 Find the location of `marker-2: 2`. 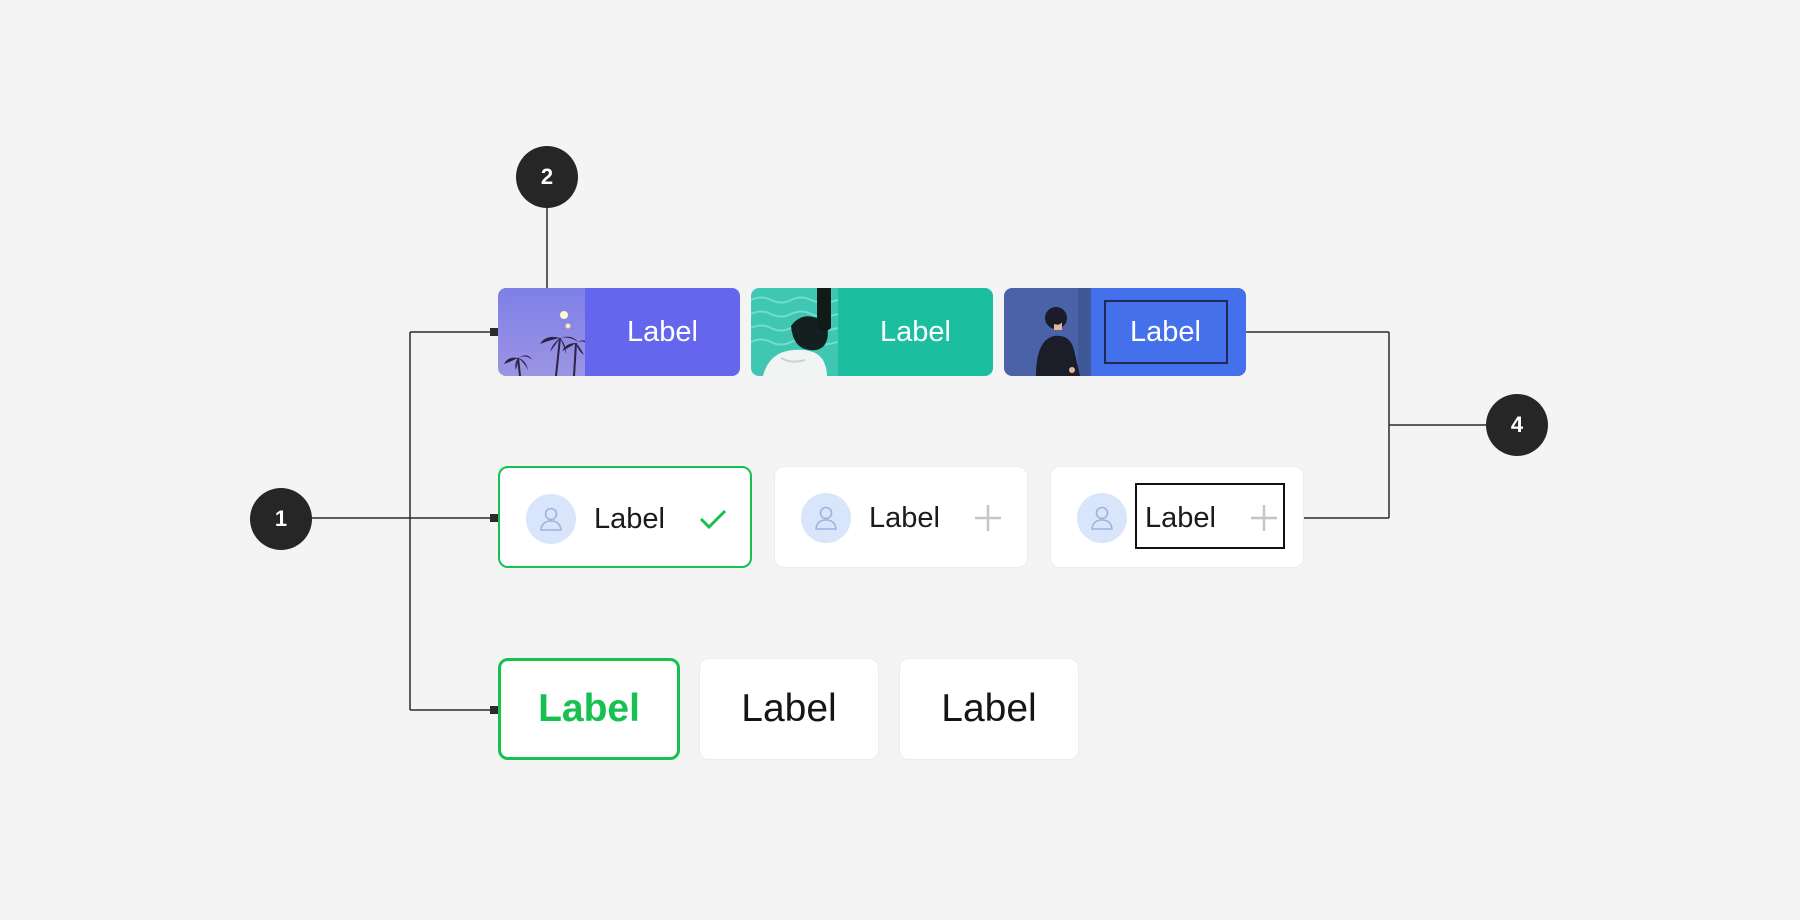

marker-2: 2 is located at coordinates (547, 177).